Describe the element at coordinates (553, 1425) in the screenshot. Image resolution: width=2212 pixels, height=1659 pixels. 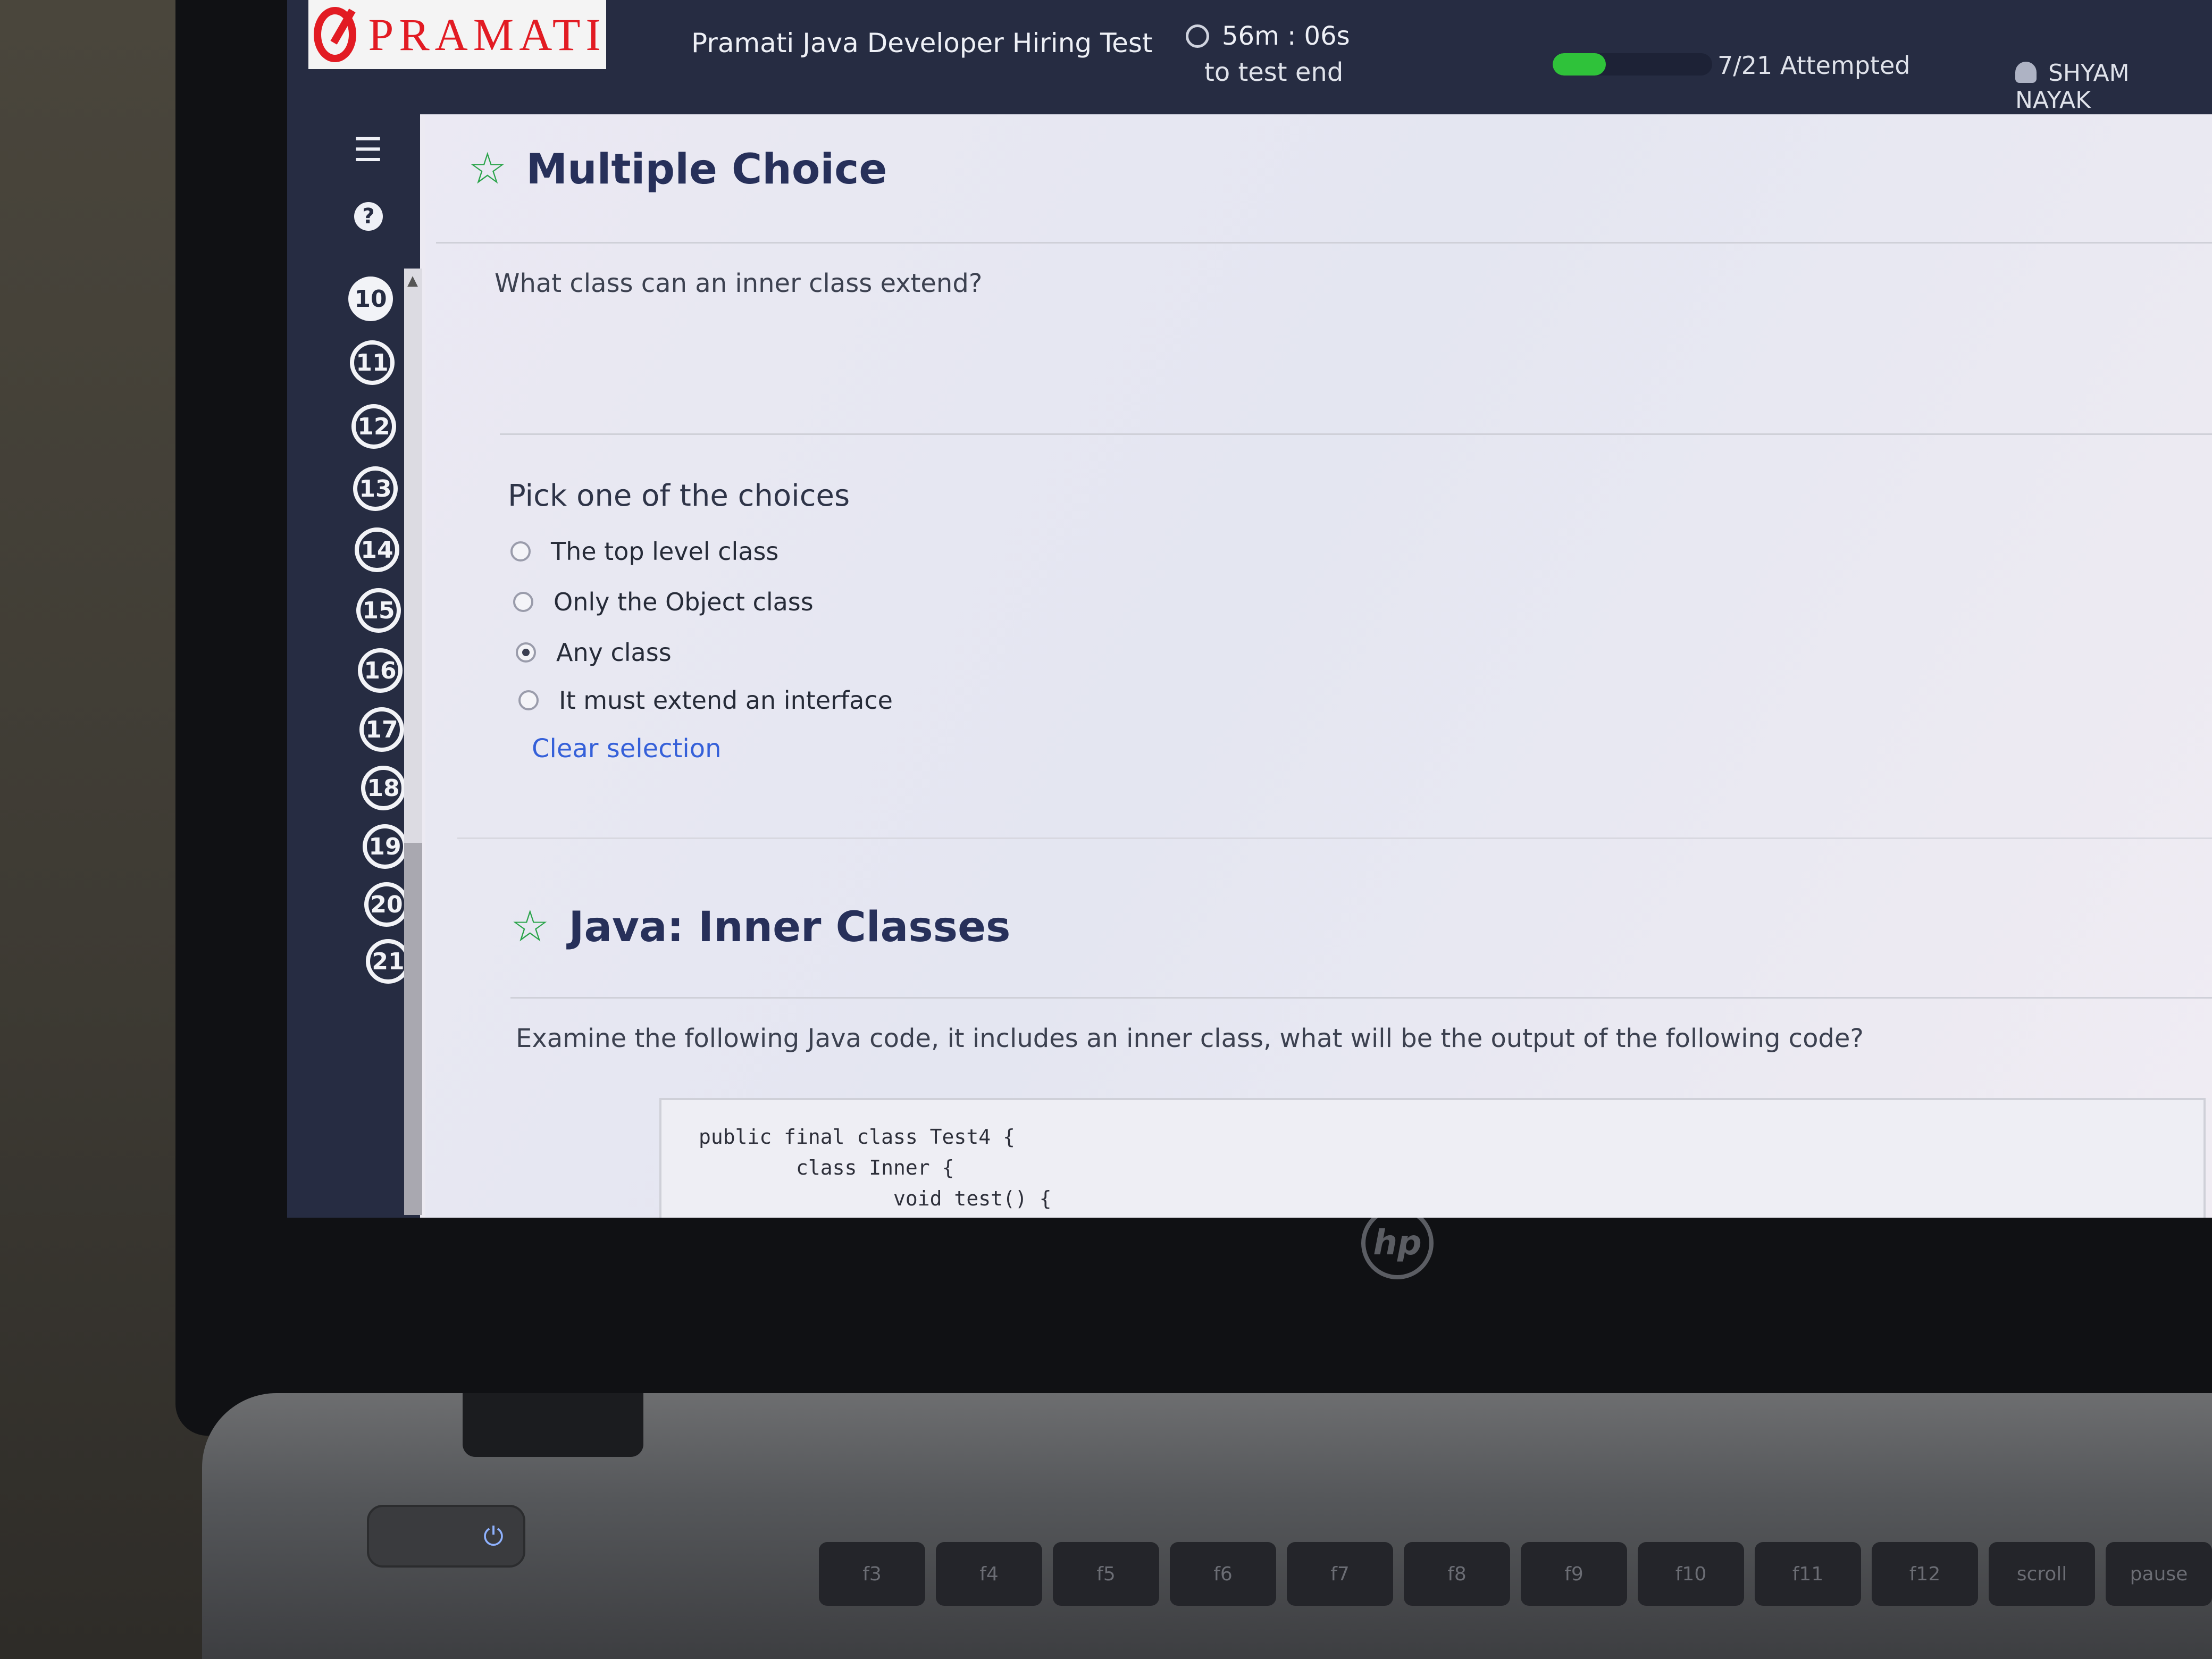
I see `laptop-hinge` at that location.